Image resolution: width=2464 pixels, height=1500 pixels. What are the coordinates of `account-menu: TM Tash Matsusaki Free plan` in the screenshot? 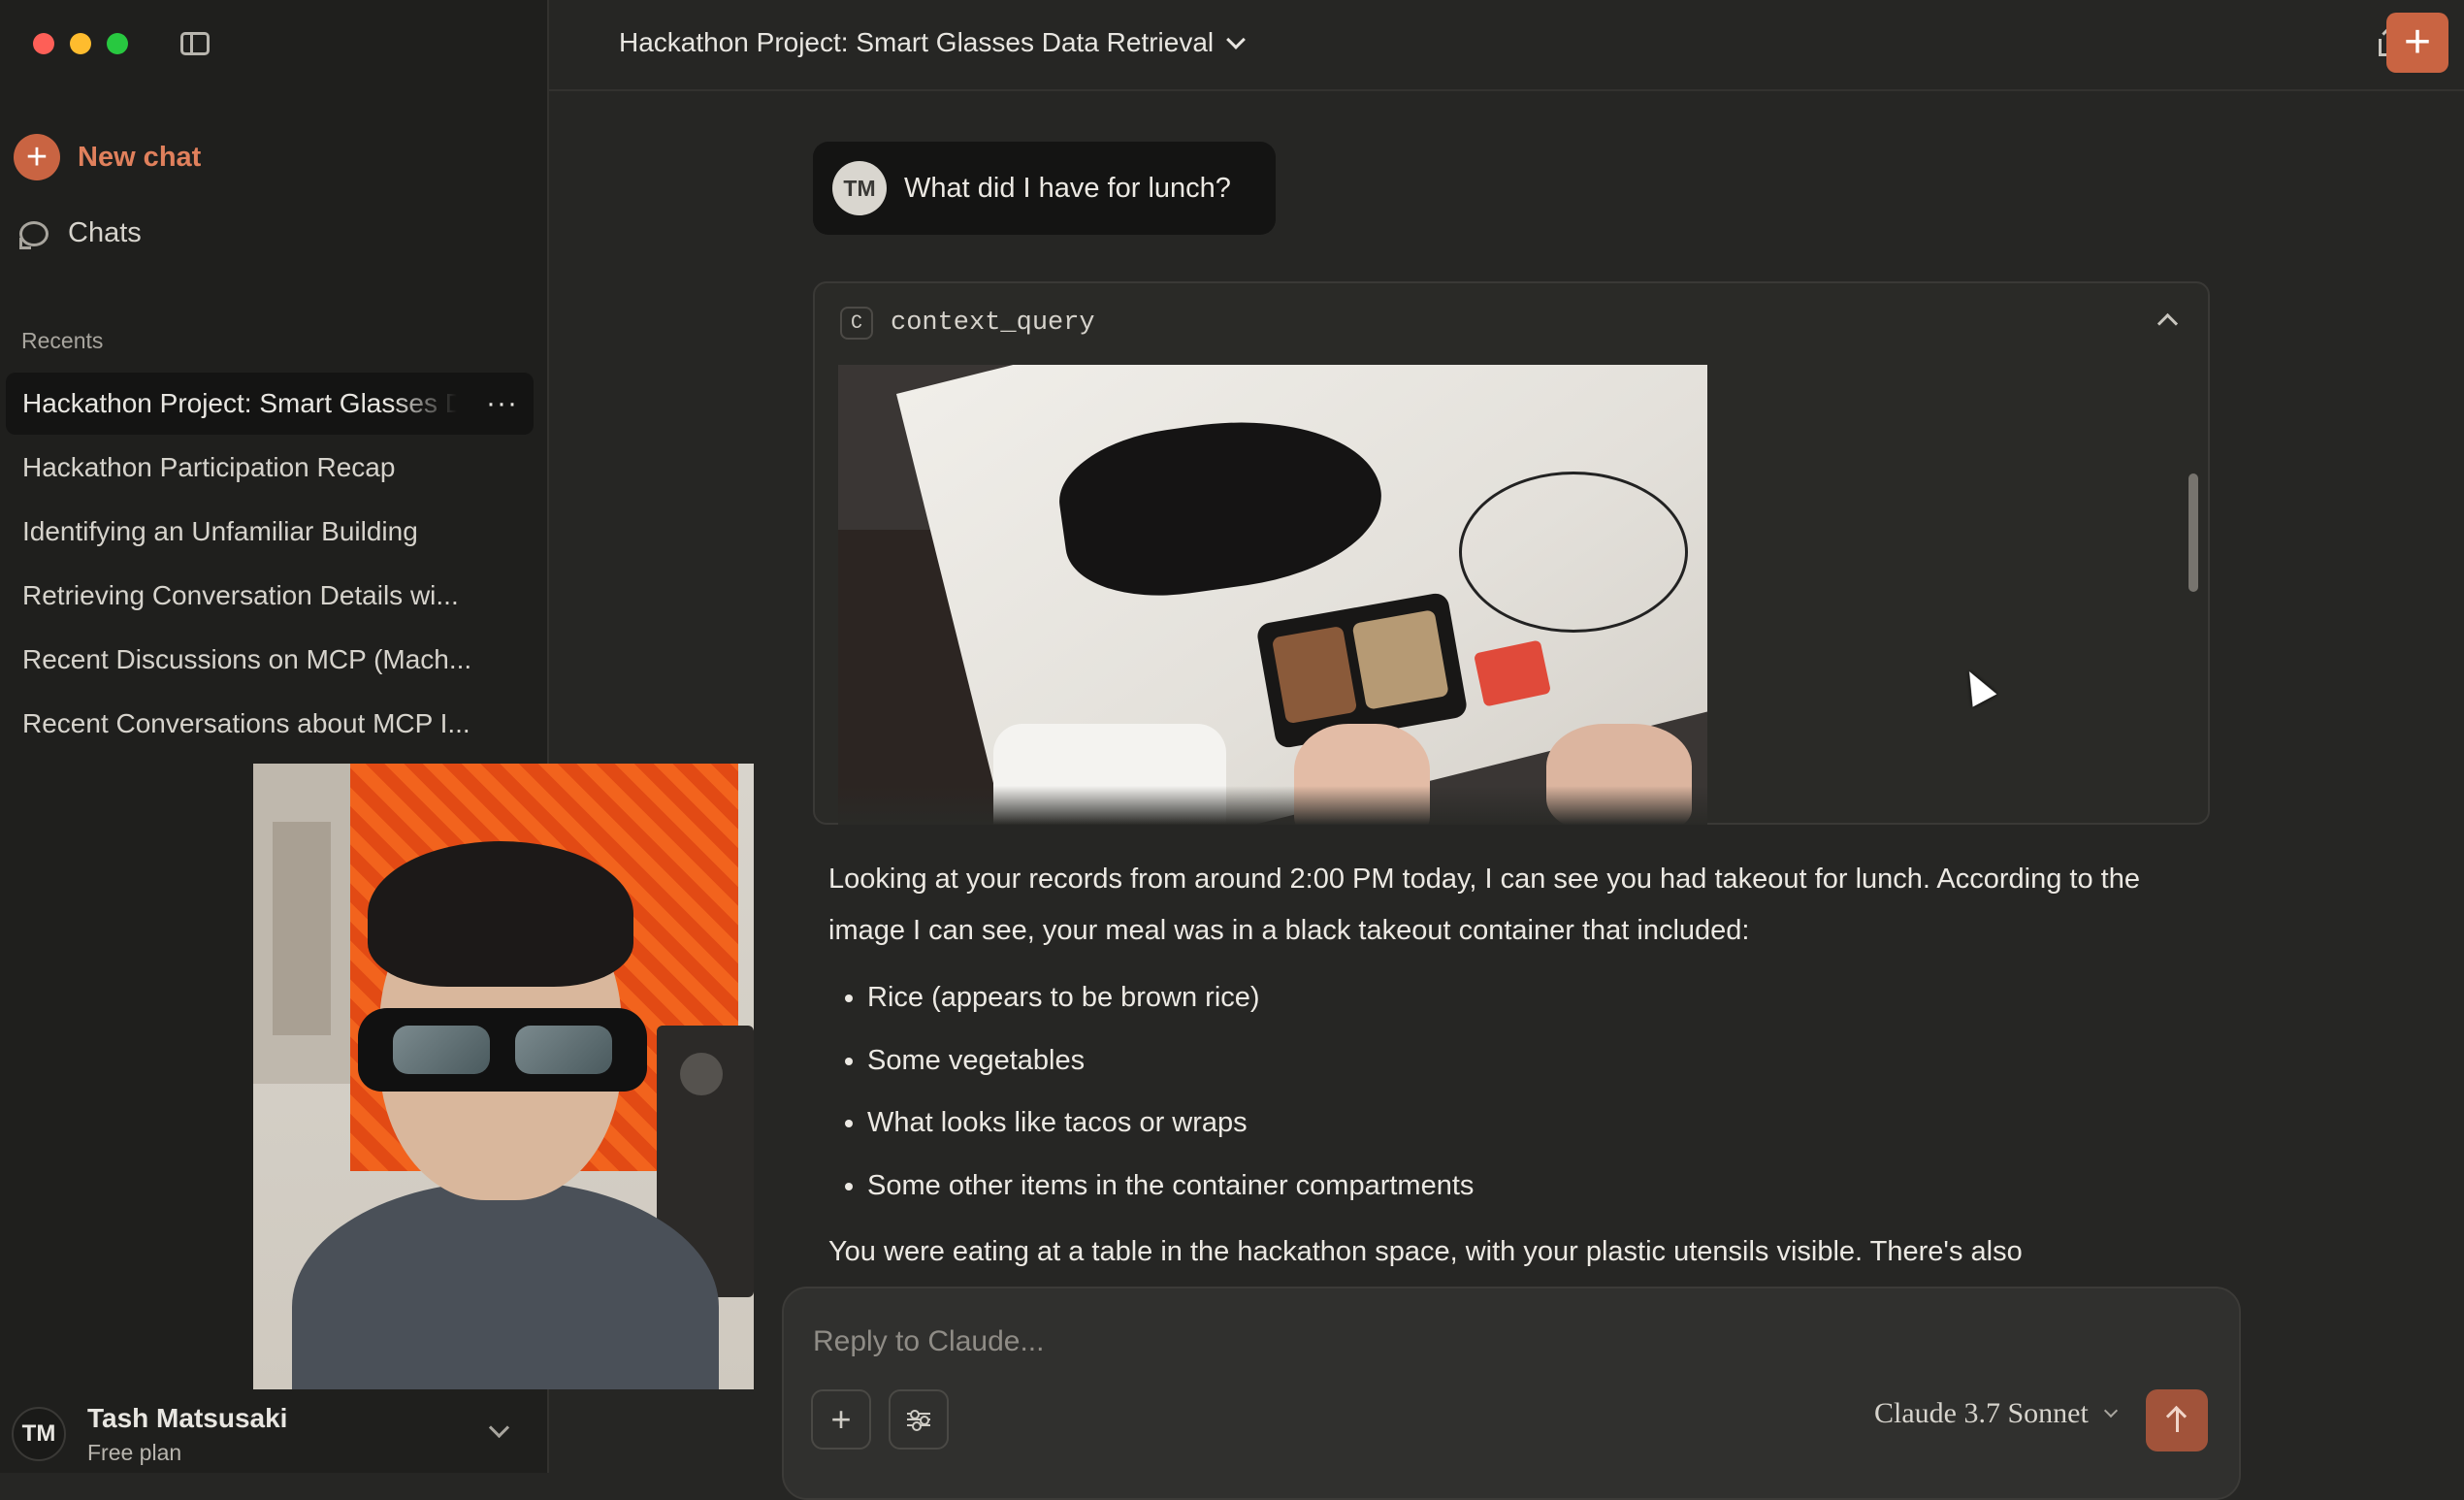 It's located at (274, 1431).